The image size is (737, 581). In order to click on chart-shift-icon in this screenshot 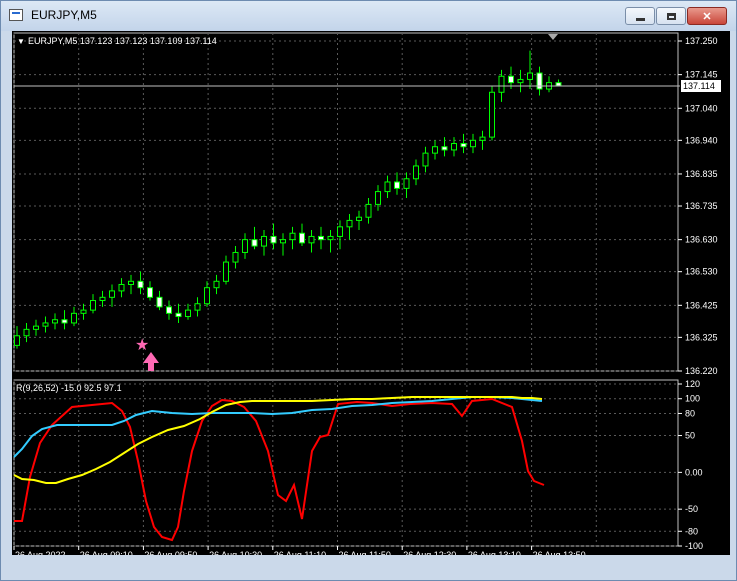, I will do `click(553, 37)`.